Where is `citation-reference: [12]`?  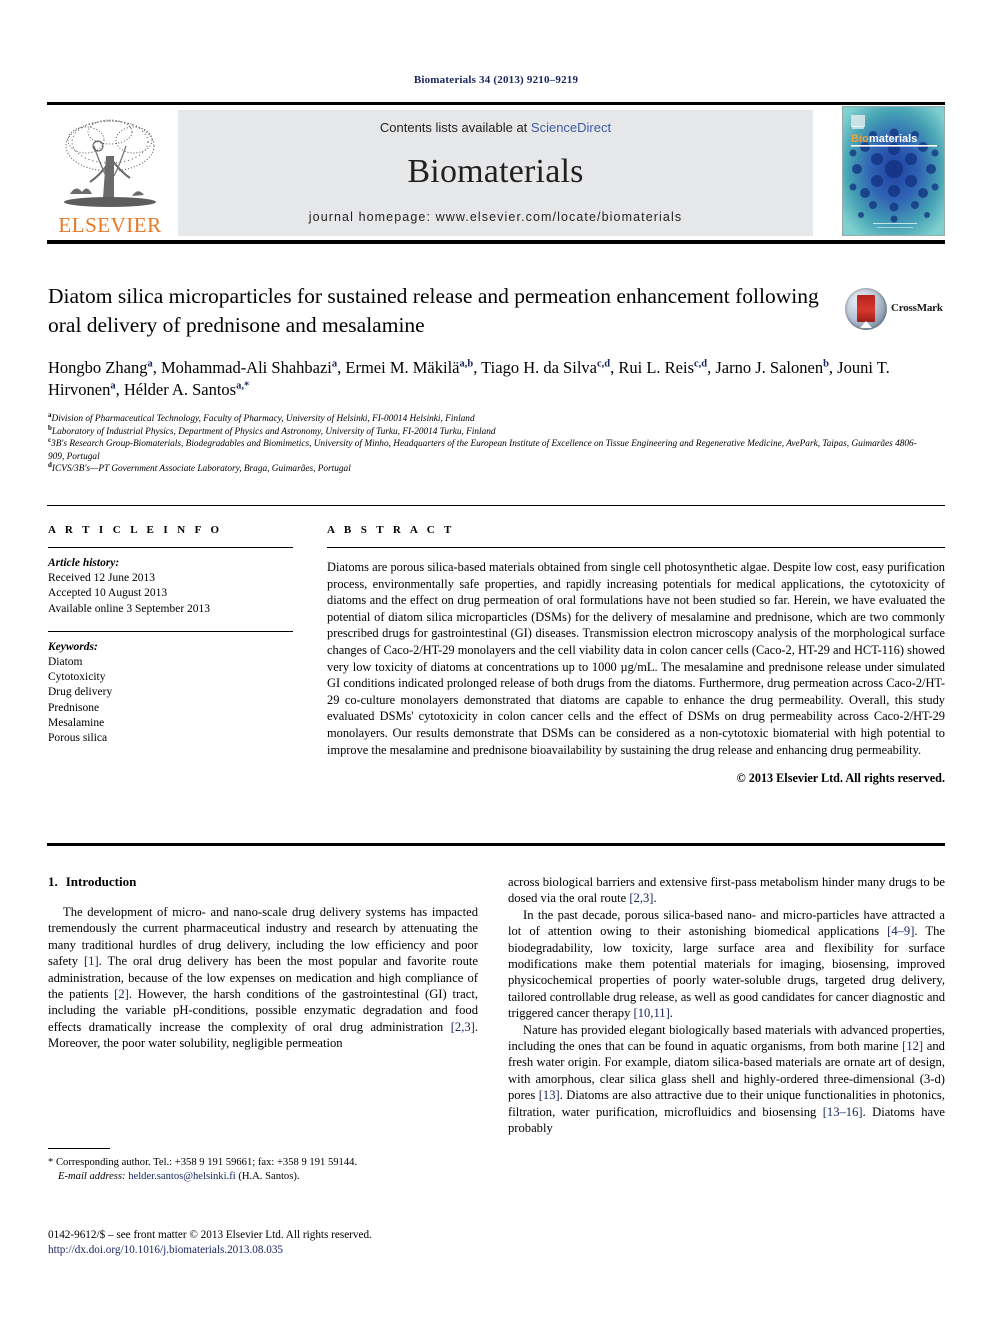 citation-reference: [12] is located at coordinates (912, 1046).